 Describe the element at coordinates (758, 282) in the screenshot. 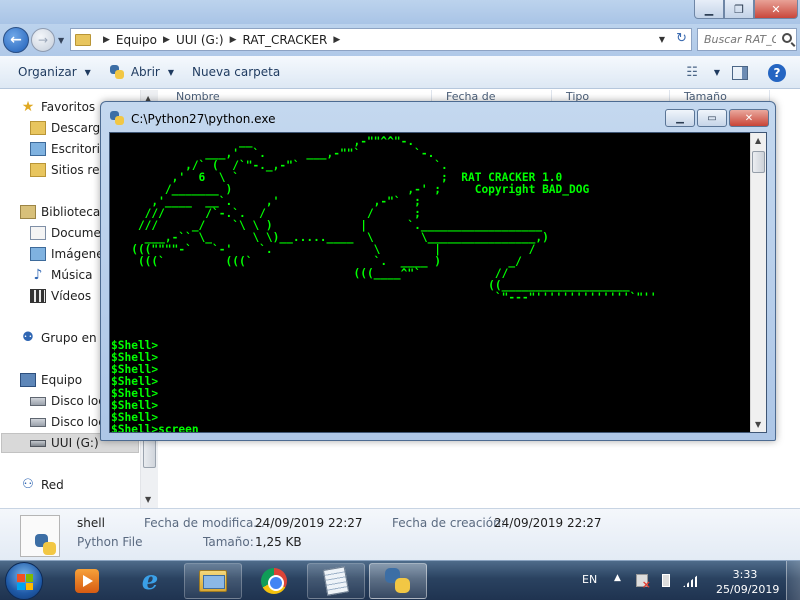

I see `console-scrollbar: ▲ ▼` at that location.